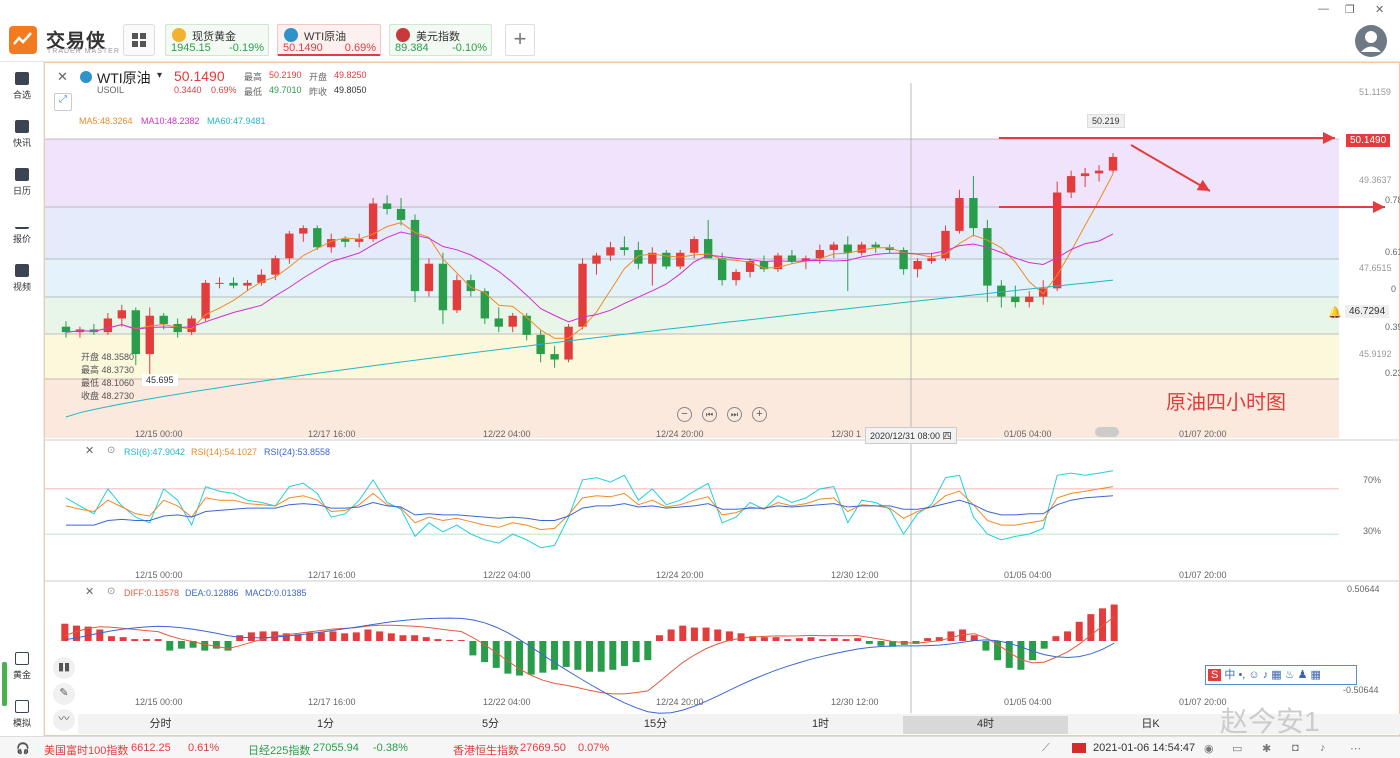  What do you see at coordinates (325, 725) in the screenshot?
I see `timeframe-1m: 1分` at bounding box center [325, 725].